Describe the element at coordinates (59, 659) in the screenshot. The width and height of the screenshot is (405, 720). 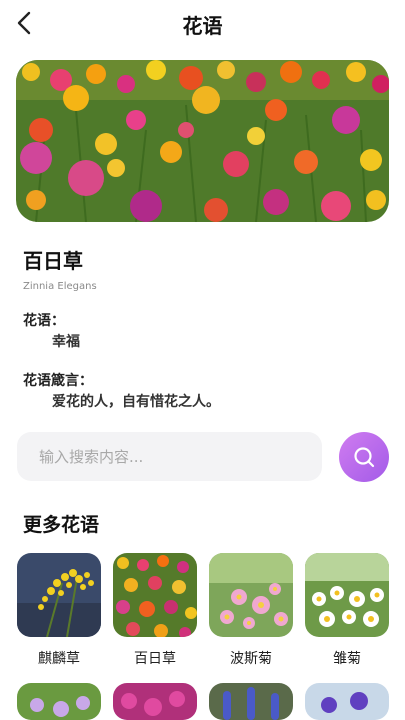
I see `flower-card-label: 麒麟草` at that location.